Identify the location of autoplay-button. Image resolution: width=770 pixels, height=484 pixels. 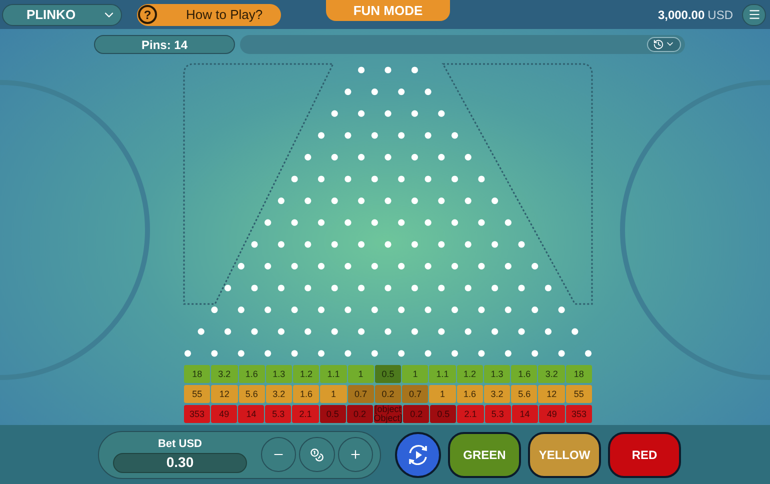
(418, 455).